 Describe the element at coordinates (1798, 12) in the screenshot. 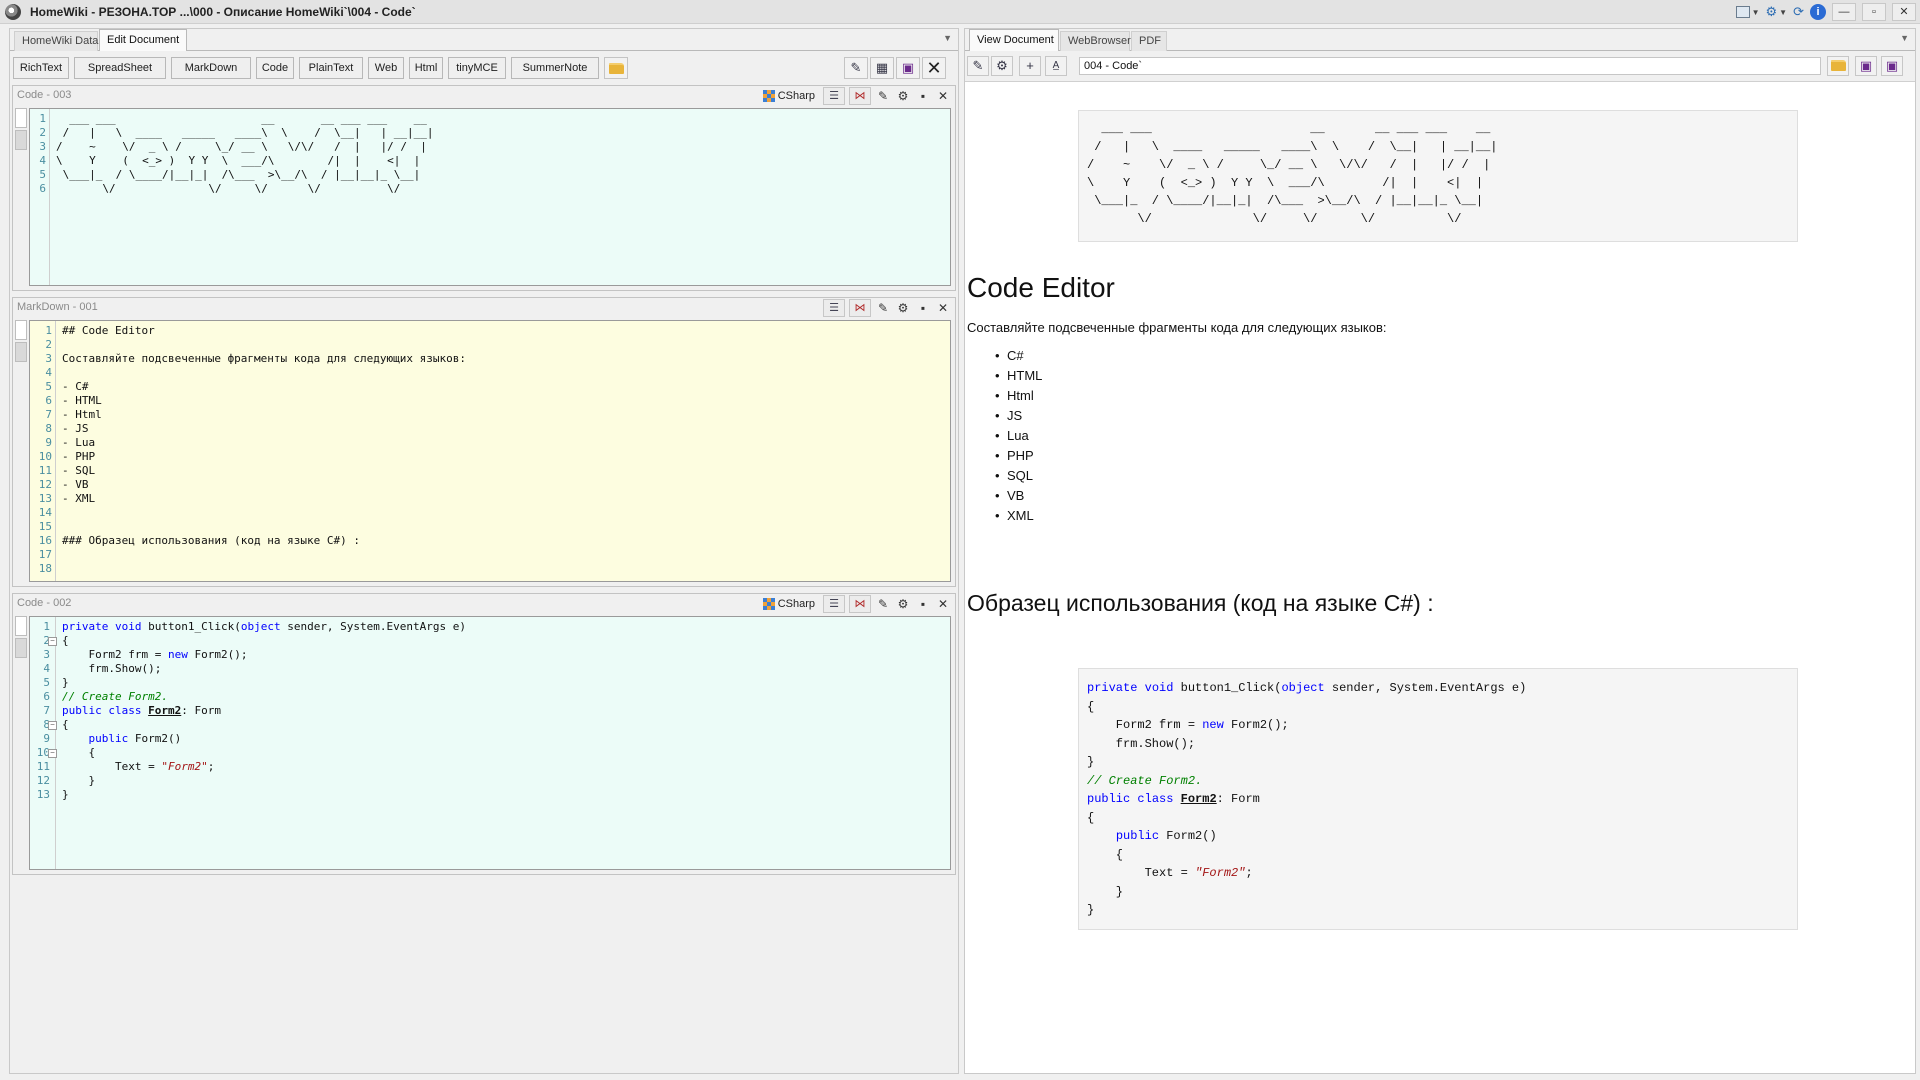

I see `refresh-icon: ⟳` at that location.